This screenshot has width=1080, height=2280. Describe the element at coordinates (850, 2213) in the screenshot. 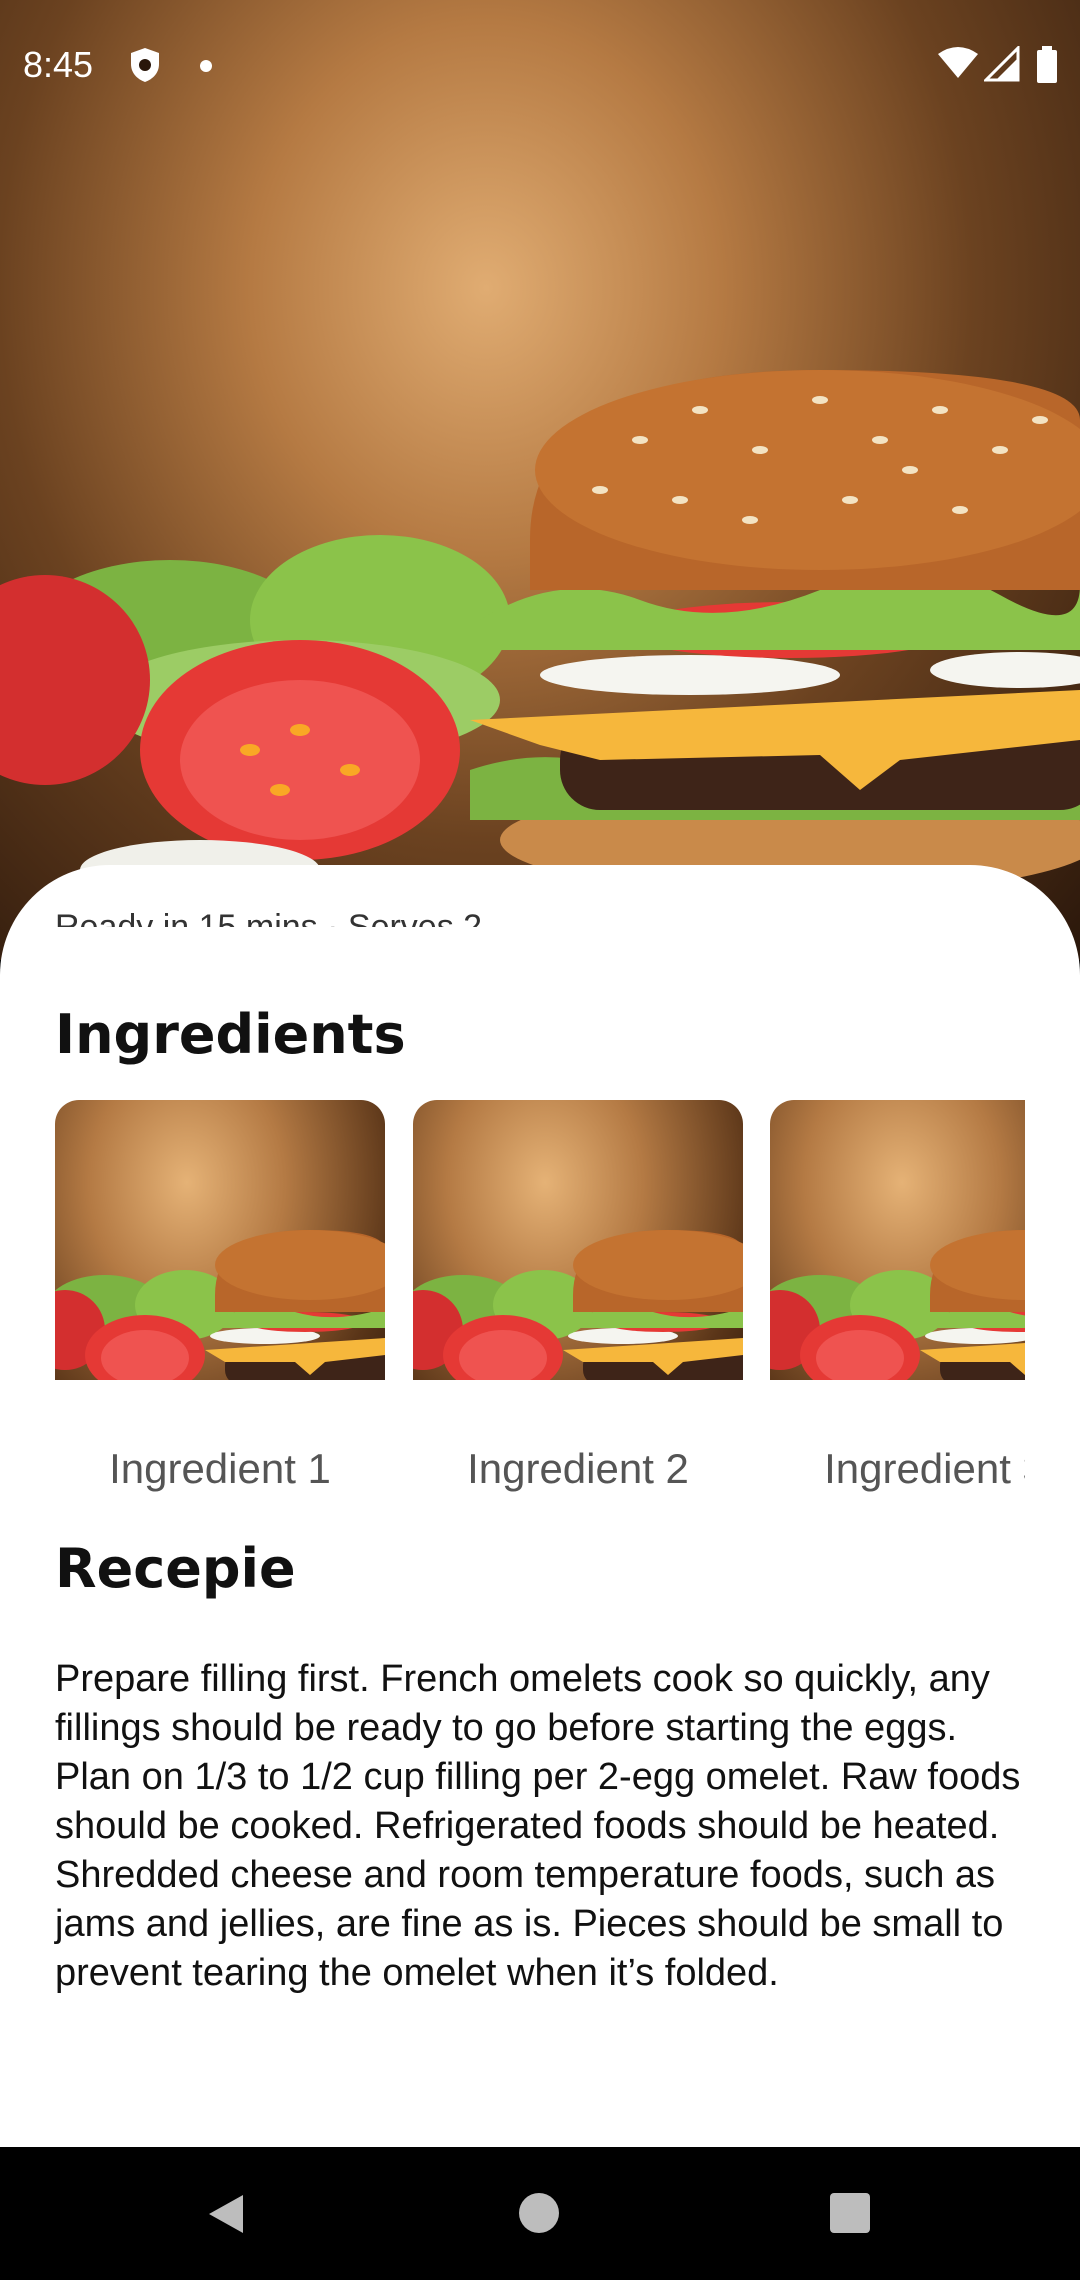

I see `recent-apps-icon` at that location.